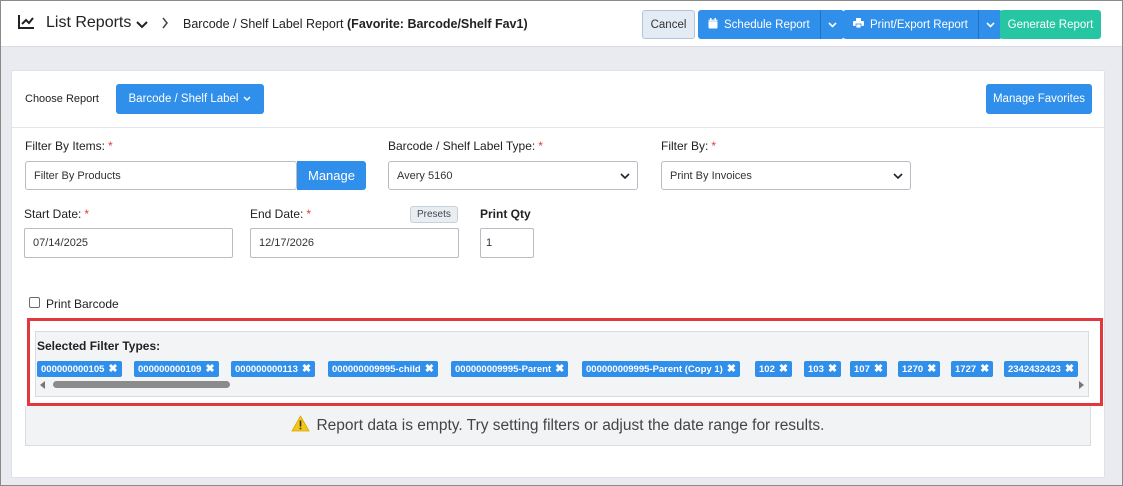 The width and height of the screenshot is (1123, 486). What do you see at coordinates (62, 99) in the screenshot?
I see `choose-report-label: Choose Report` at bounding box center [62, 99].